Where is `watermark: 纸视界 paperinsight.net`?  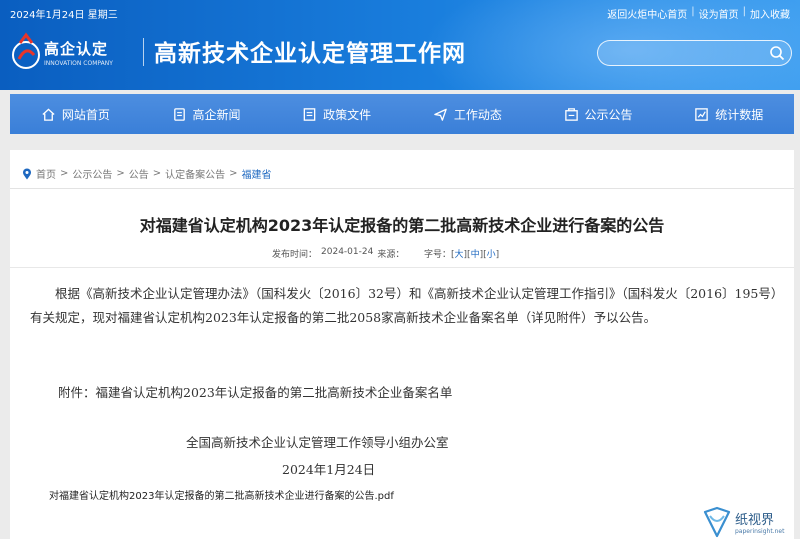
watermark: 纸视界 paperinsight.net is located at coordinates (751, 521).